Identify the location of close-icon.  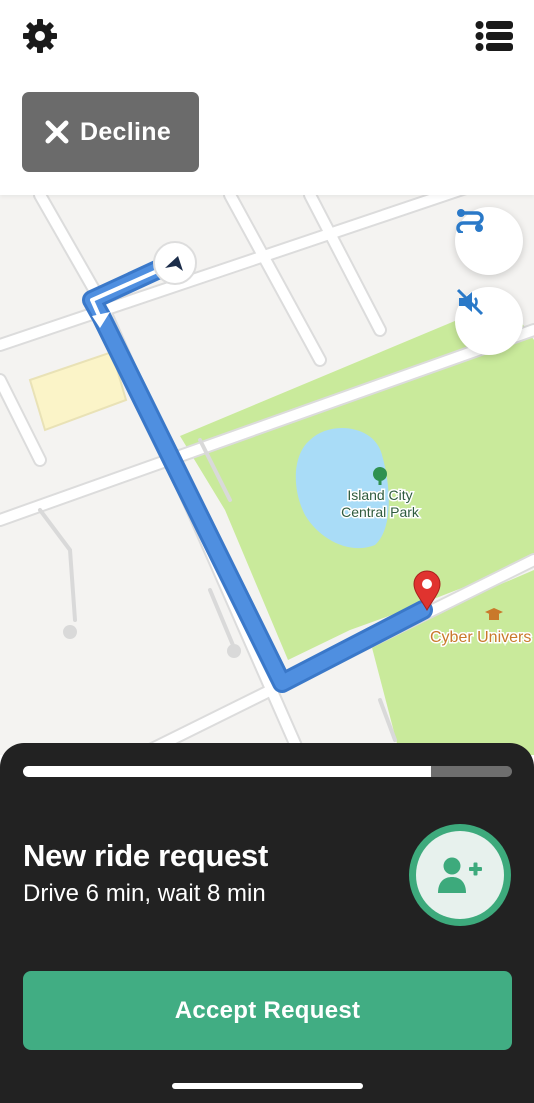
(57, 132).